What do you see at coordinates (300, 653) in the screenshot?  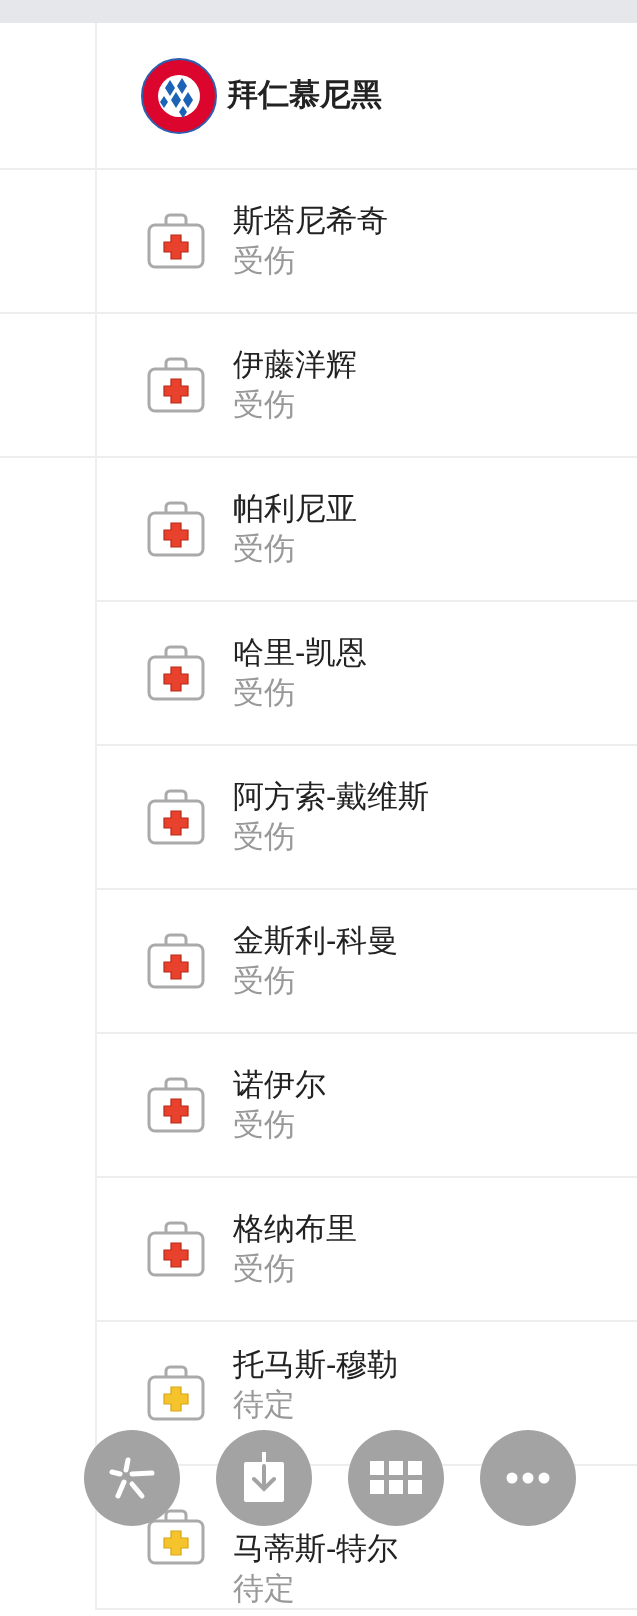 I see `player-name: 哈里-凯恩` at bounding box center [300, 653].